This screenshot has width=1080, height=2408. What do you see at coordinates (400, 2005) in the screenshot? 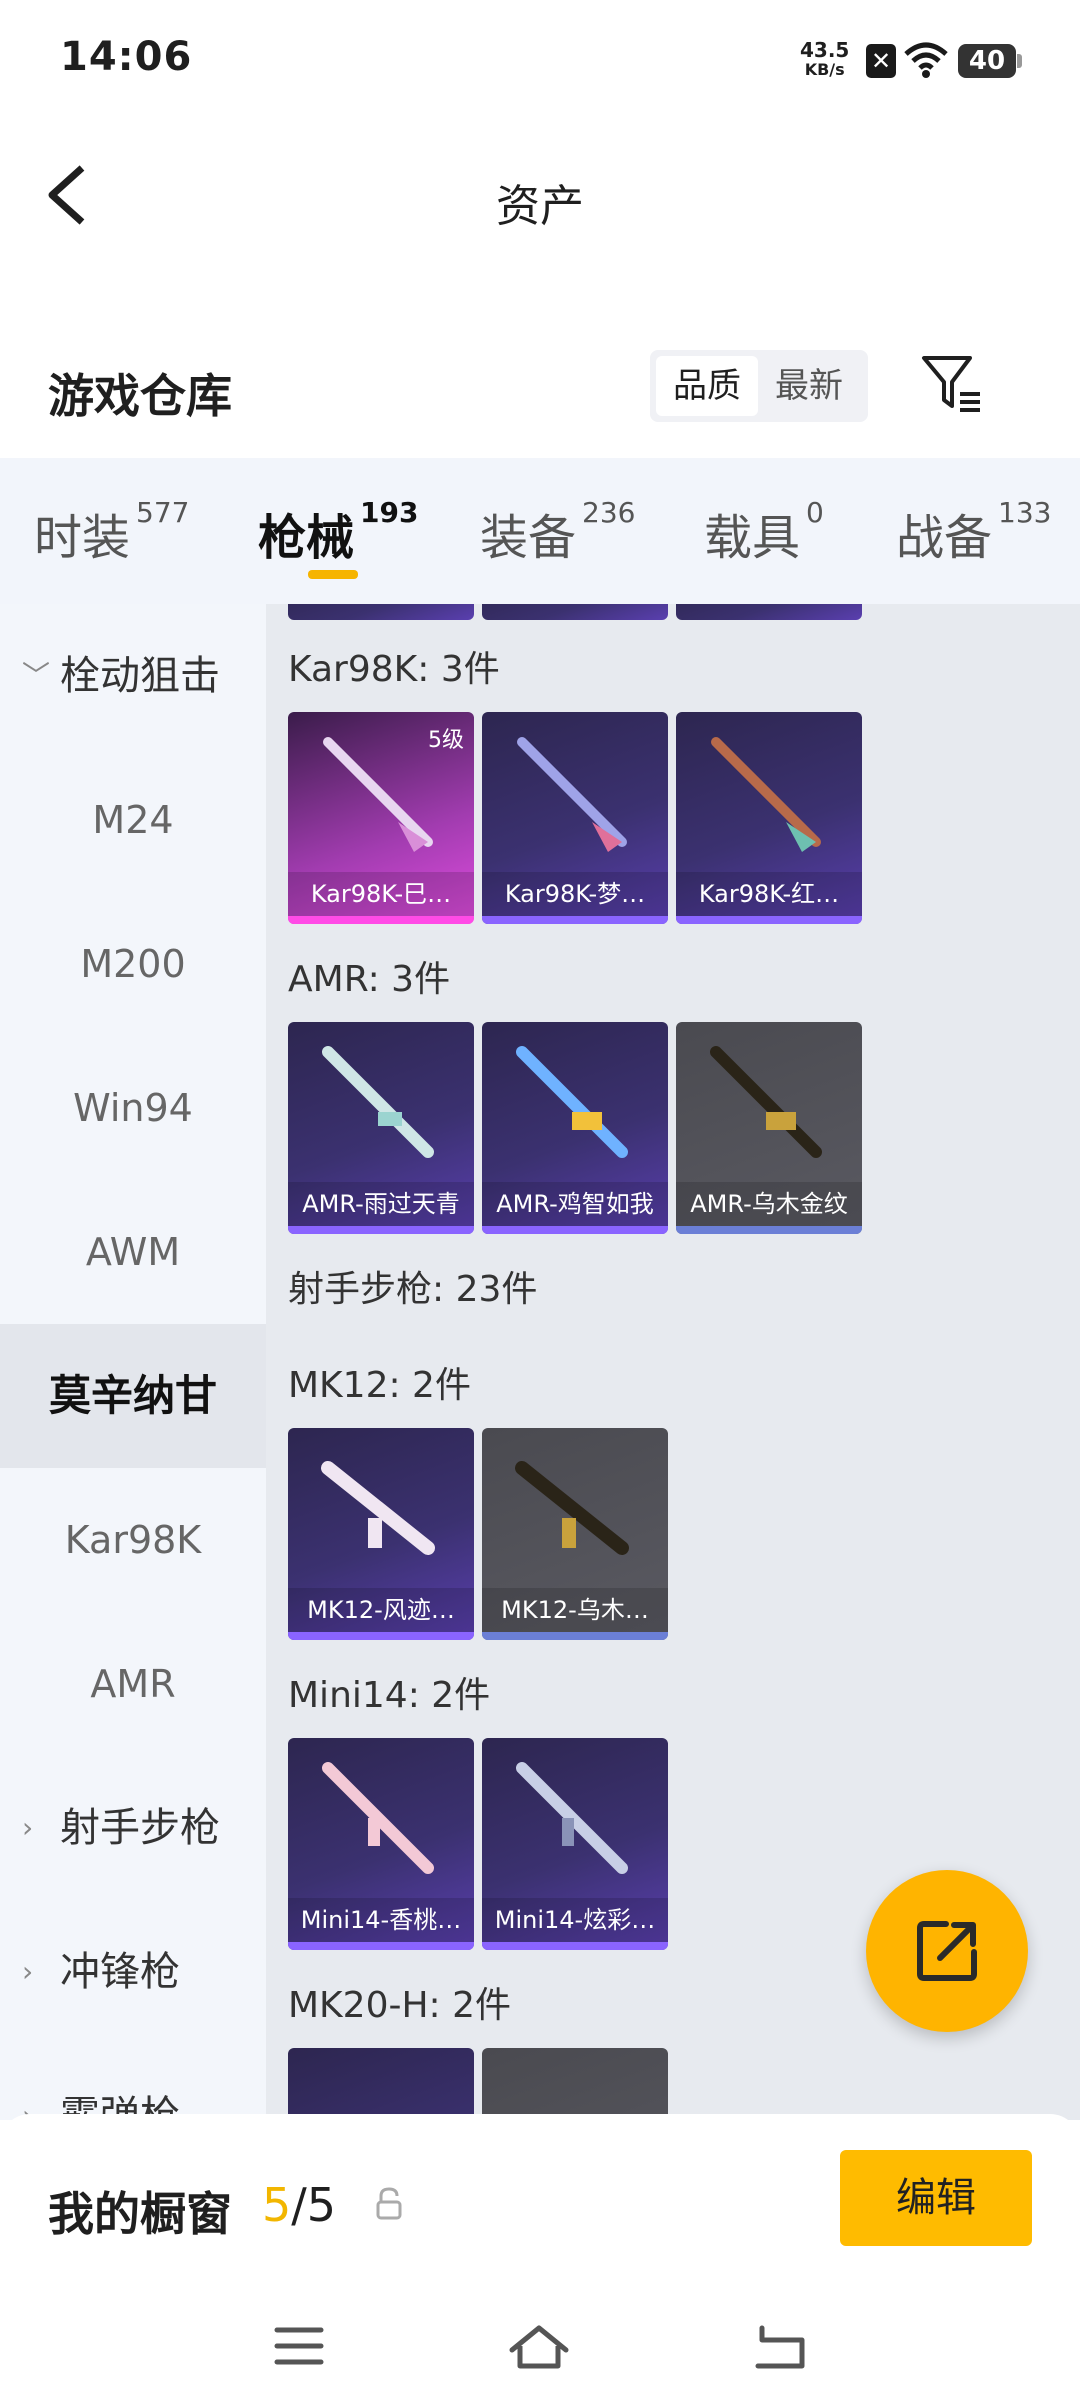
I see `group-label: MK20-H: 2件` at bounding box center [400, 2005].